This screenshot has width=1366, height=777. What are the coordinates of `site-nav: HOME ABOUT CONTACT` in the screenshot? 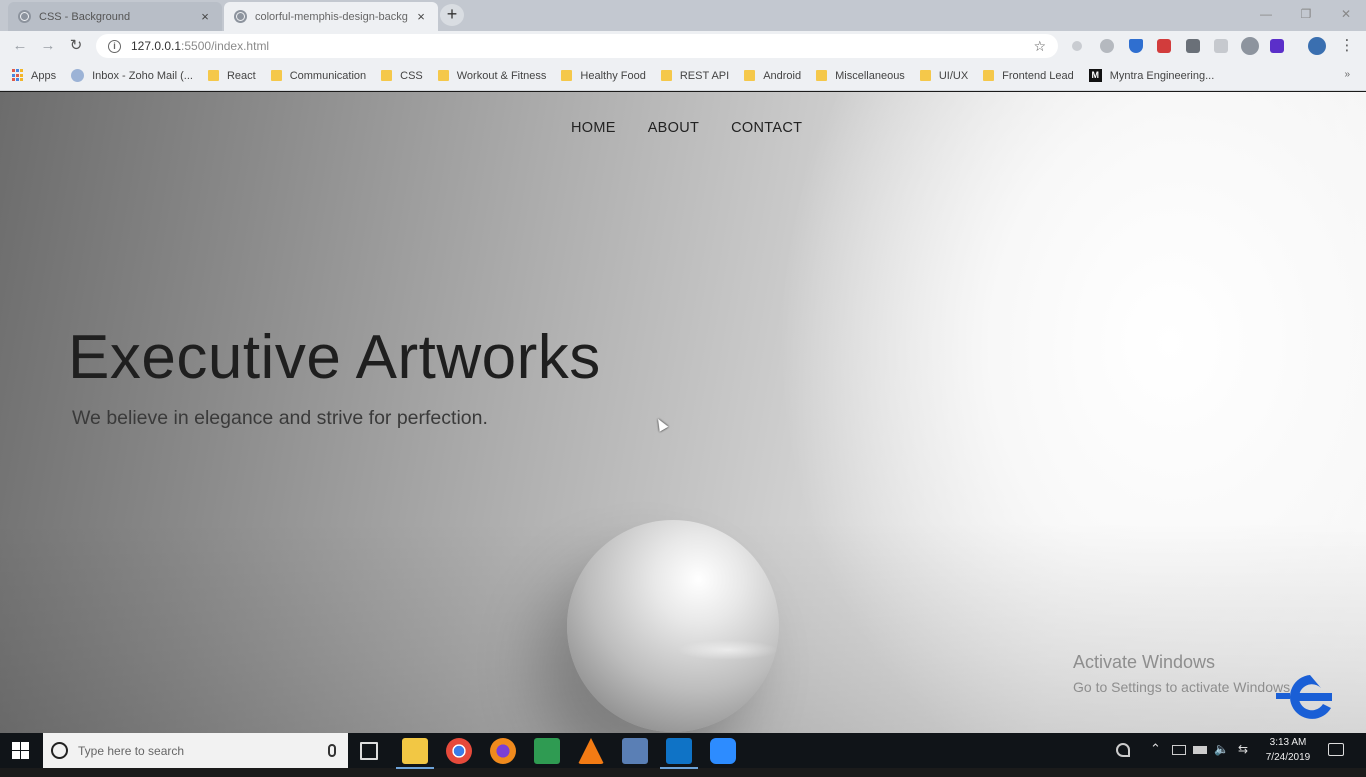 It's located at (686, 128).